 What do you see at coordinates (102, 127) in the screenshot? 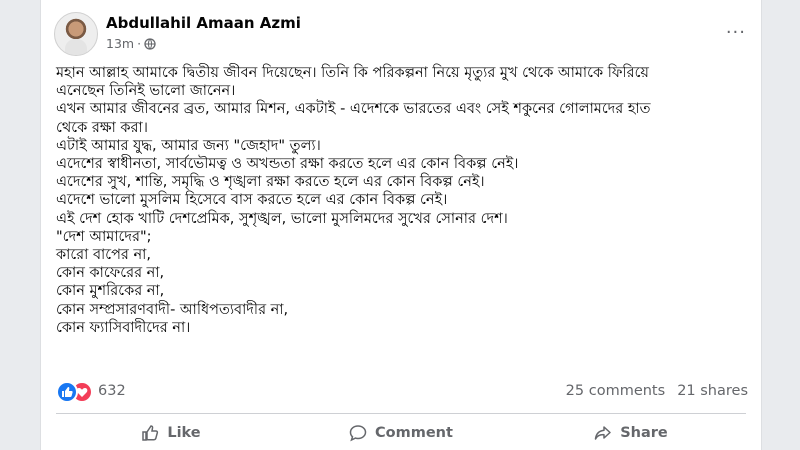
I see `post-line: থেকে রক্ষা করা।` at bounding box center [102, 127].